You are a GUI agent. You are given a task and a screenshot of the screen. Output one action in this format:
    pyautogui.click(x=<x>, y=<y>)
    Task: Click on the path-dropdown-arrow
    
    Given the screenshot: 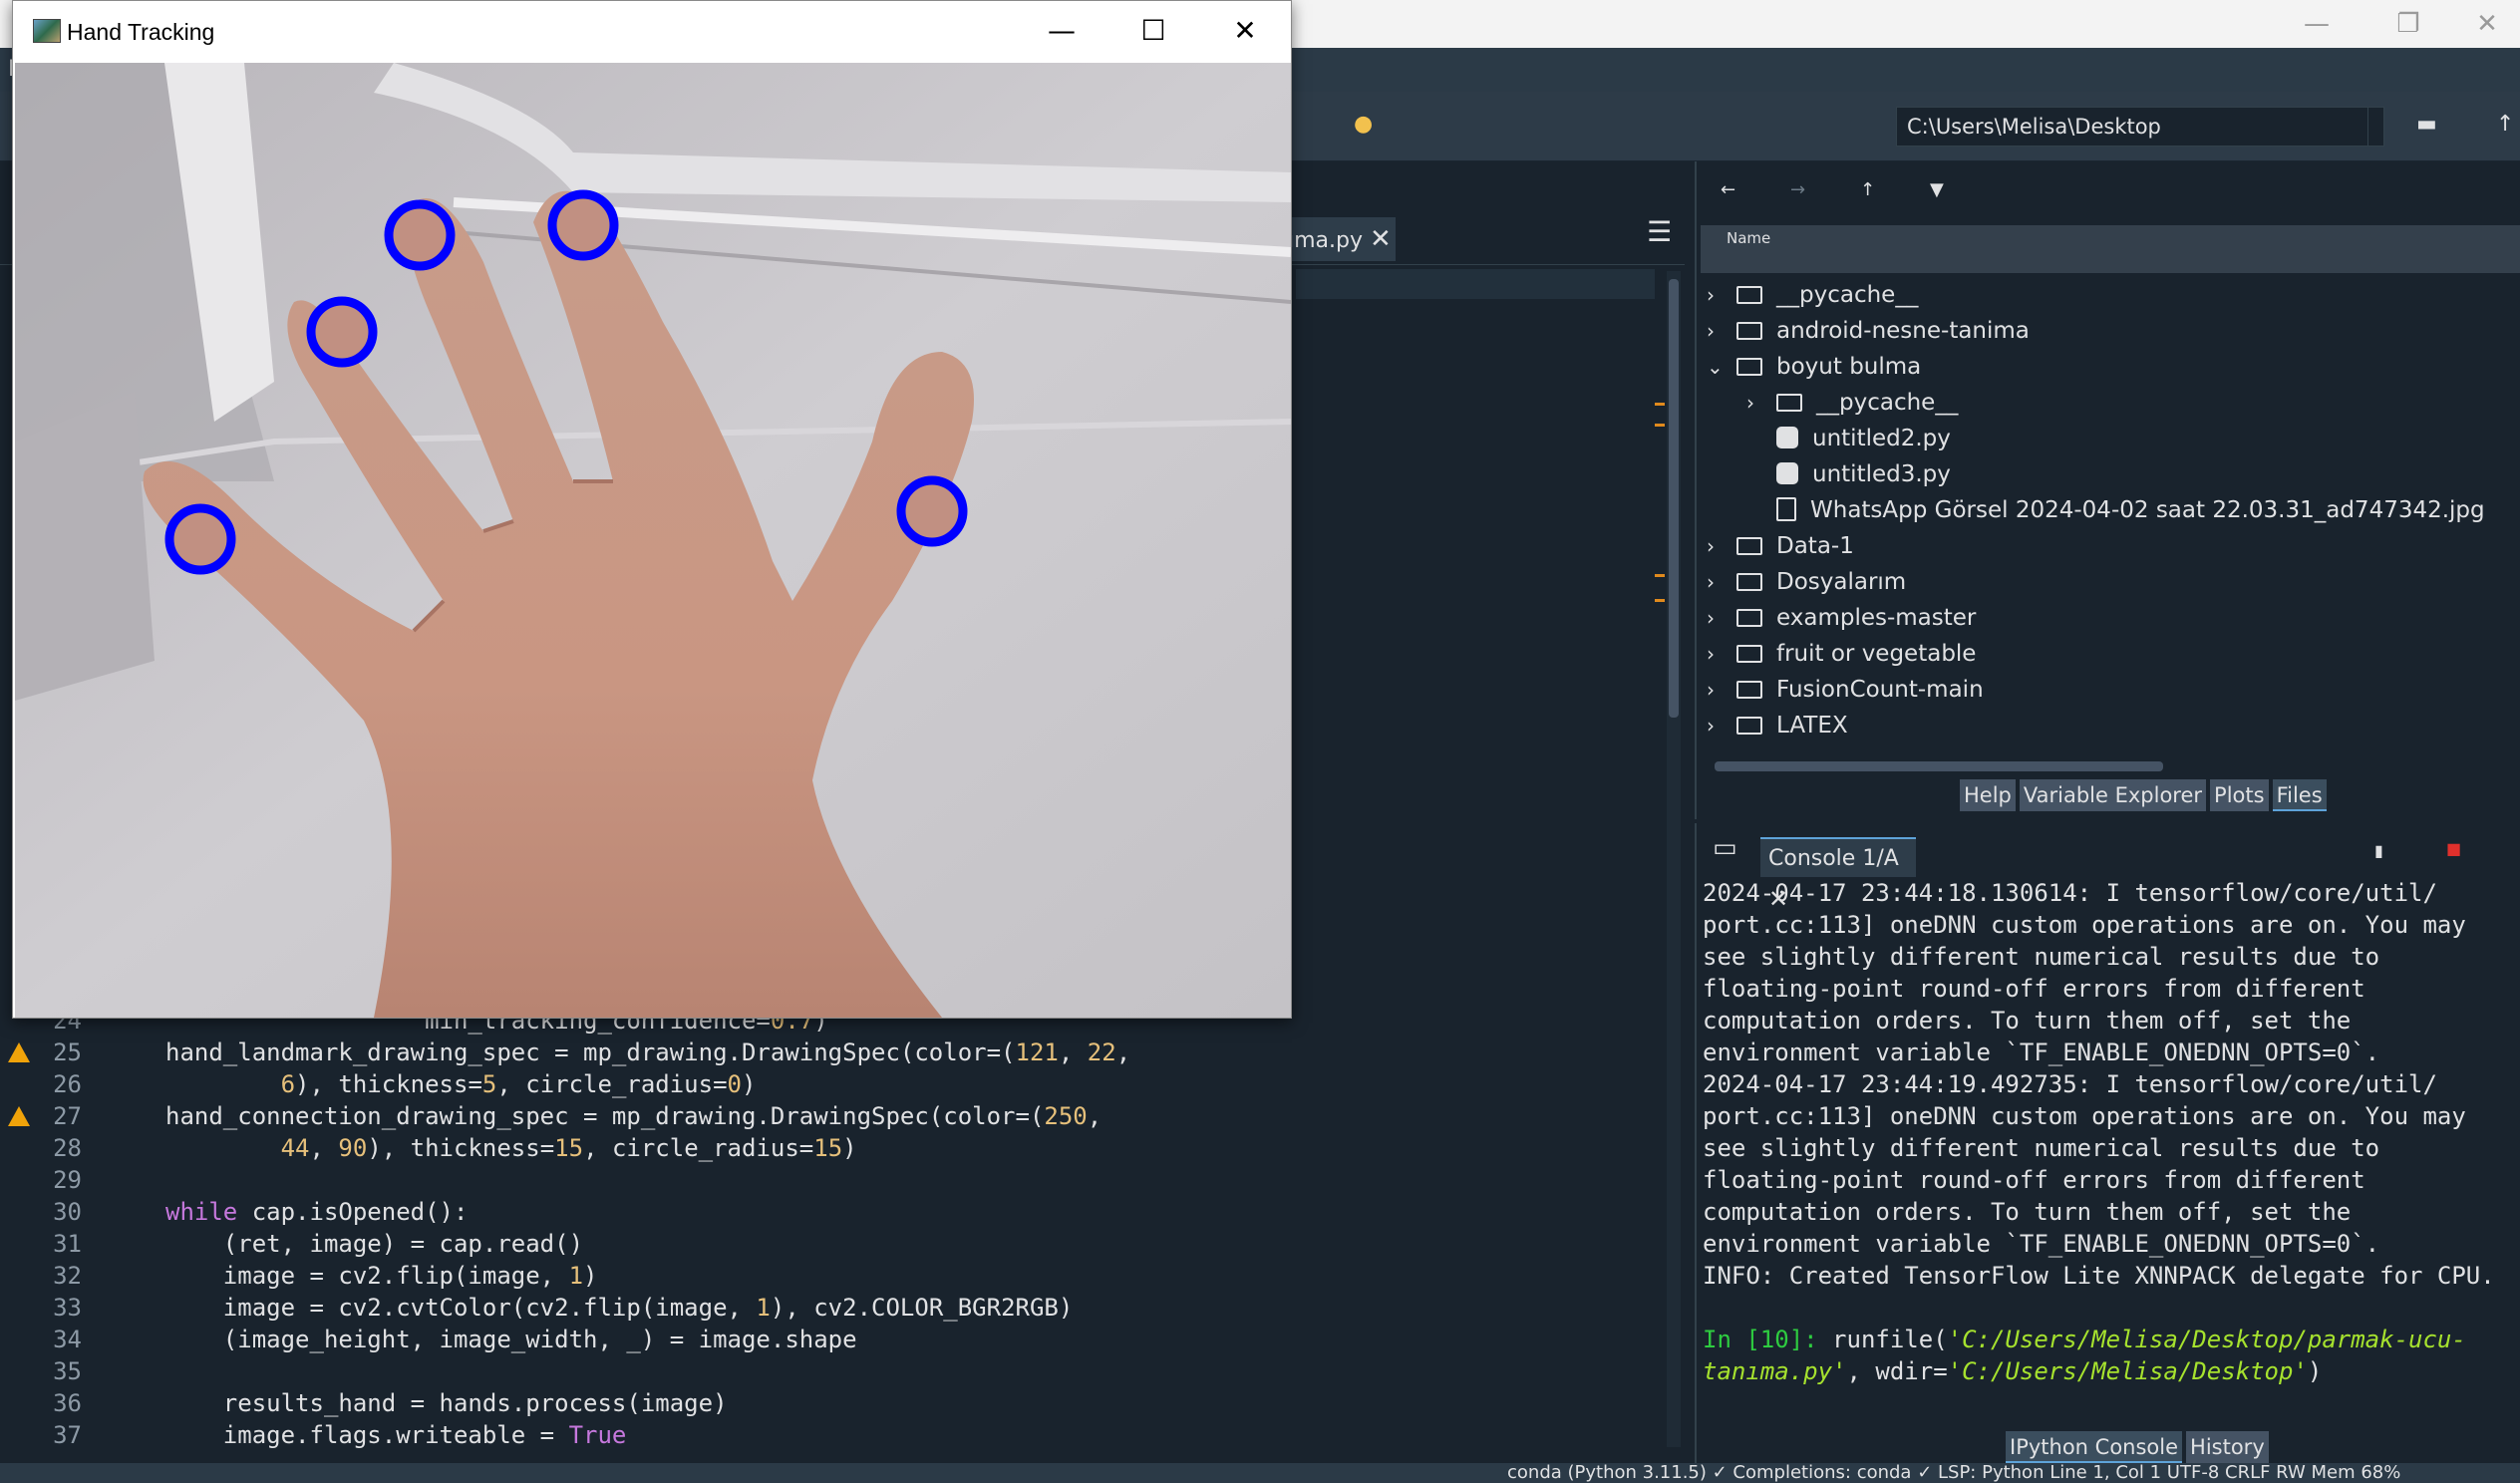 What is the action you would take?
    pyautogui.click(x=2377, y=127)
    